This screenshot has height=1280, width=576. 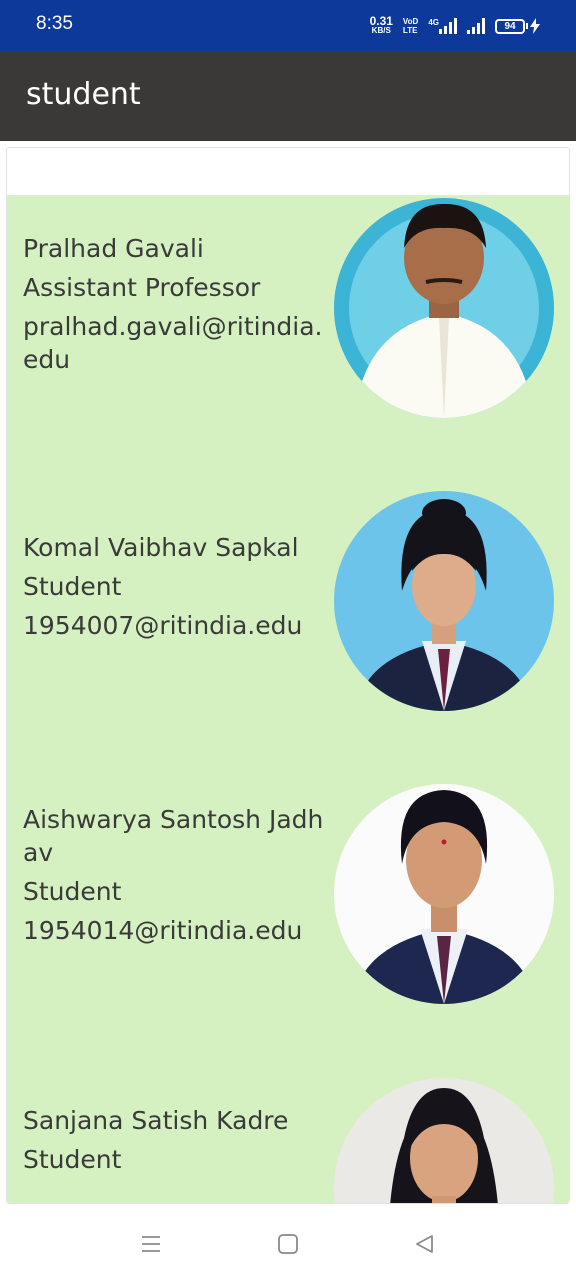 What do you see at coordinates (173, 836) in the screenshot?
I see `person-name: Aishwarya Santosh Jadhav` at bounding box center [173, 836].